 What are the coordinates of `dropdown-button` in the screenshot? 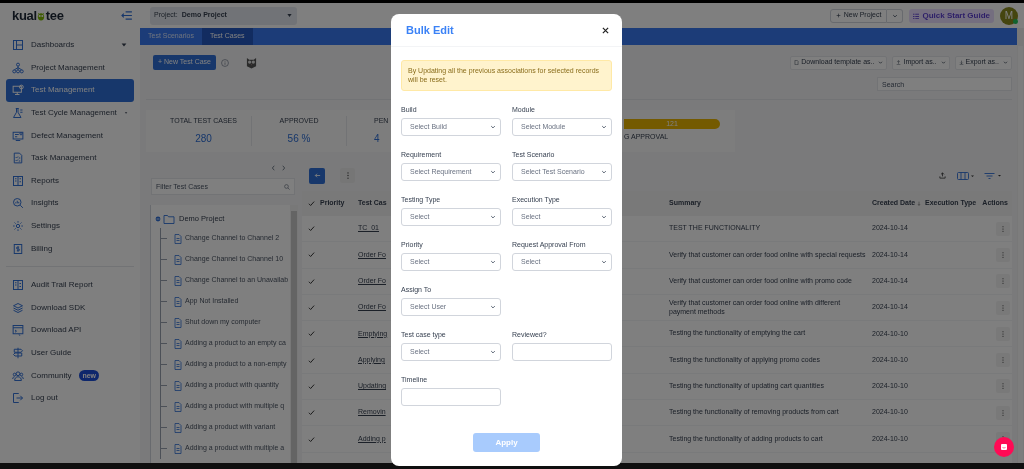 It's located at (895, 15).